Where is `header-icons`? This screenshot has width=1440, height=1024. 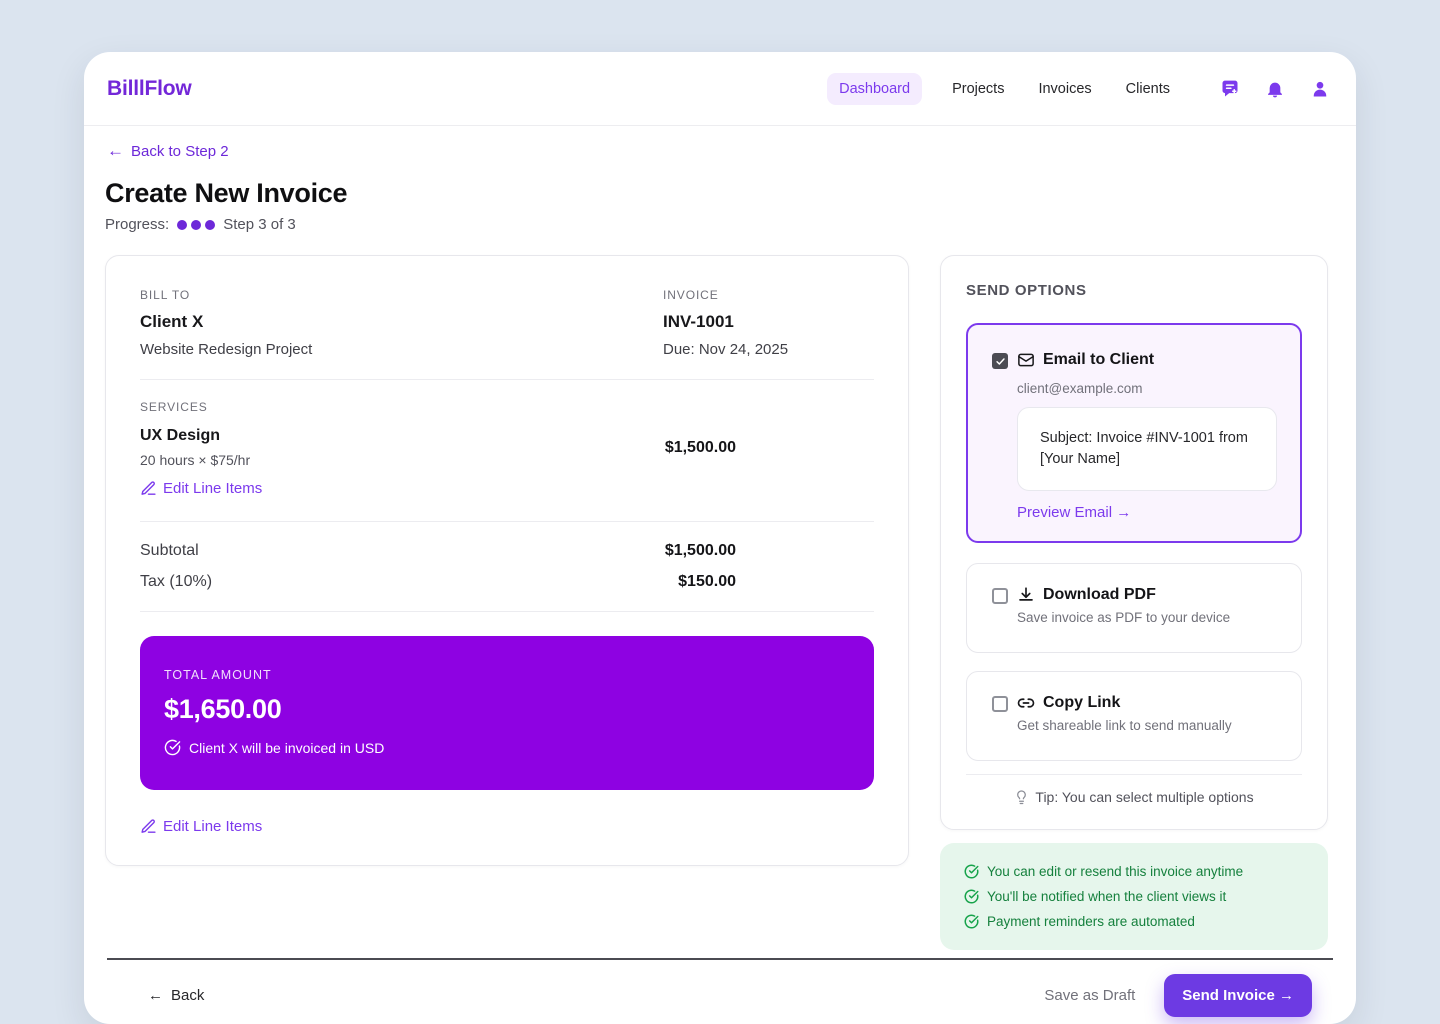 header-icons is located at coordinates (1275, 89).